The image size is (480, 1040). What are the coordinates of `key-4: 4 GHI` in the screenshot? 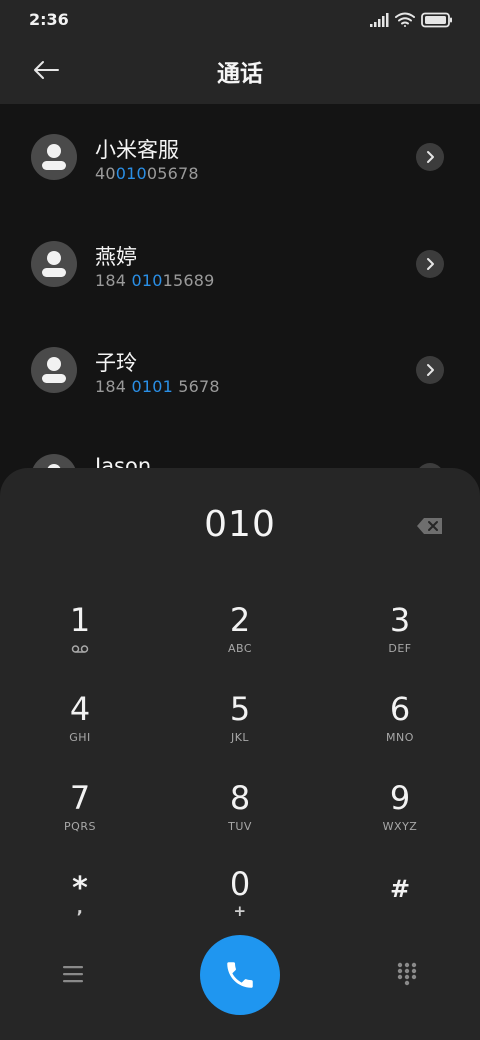 It's located at (80, 733).